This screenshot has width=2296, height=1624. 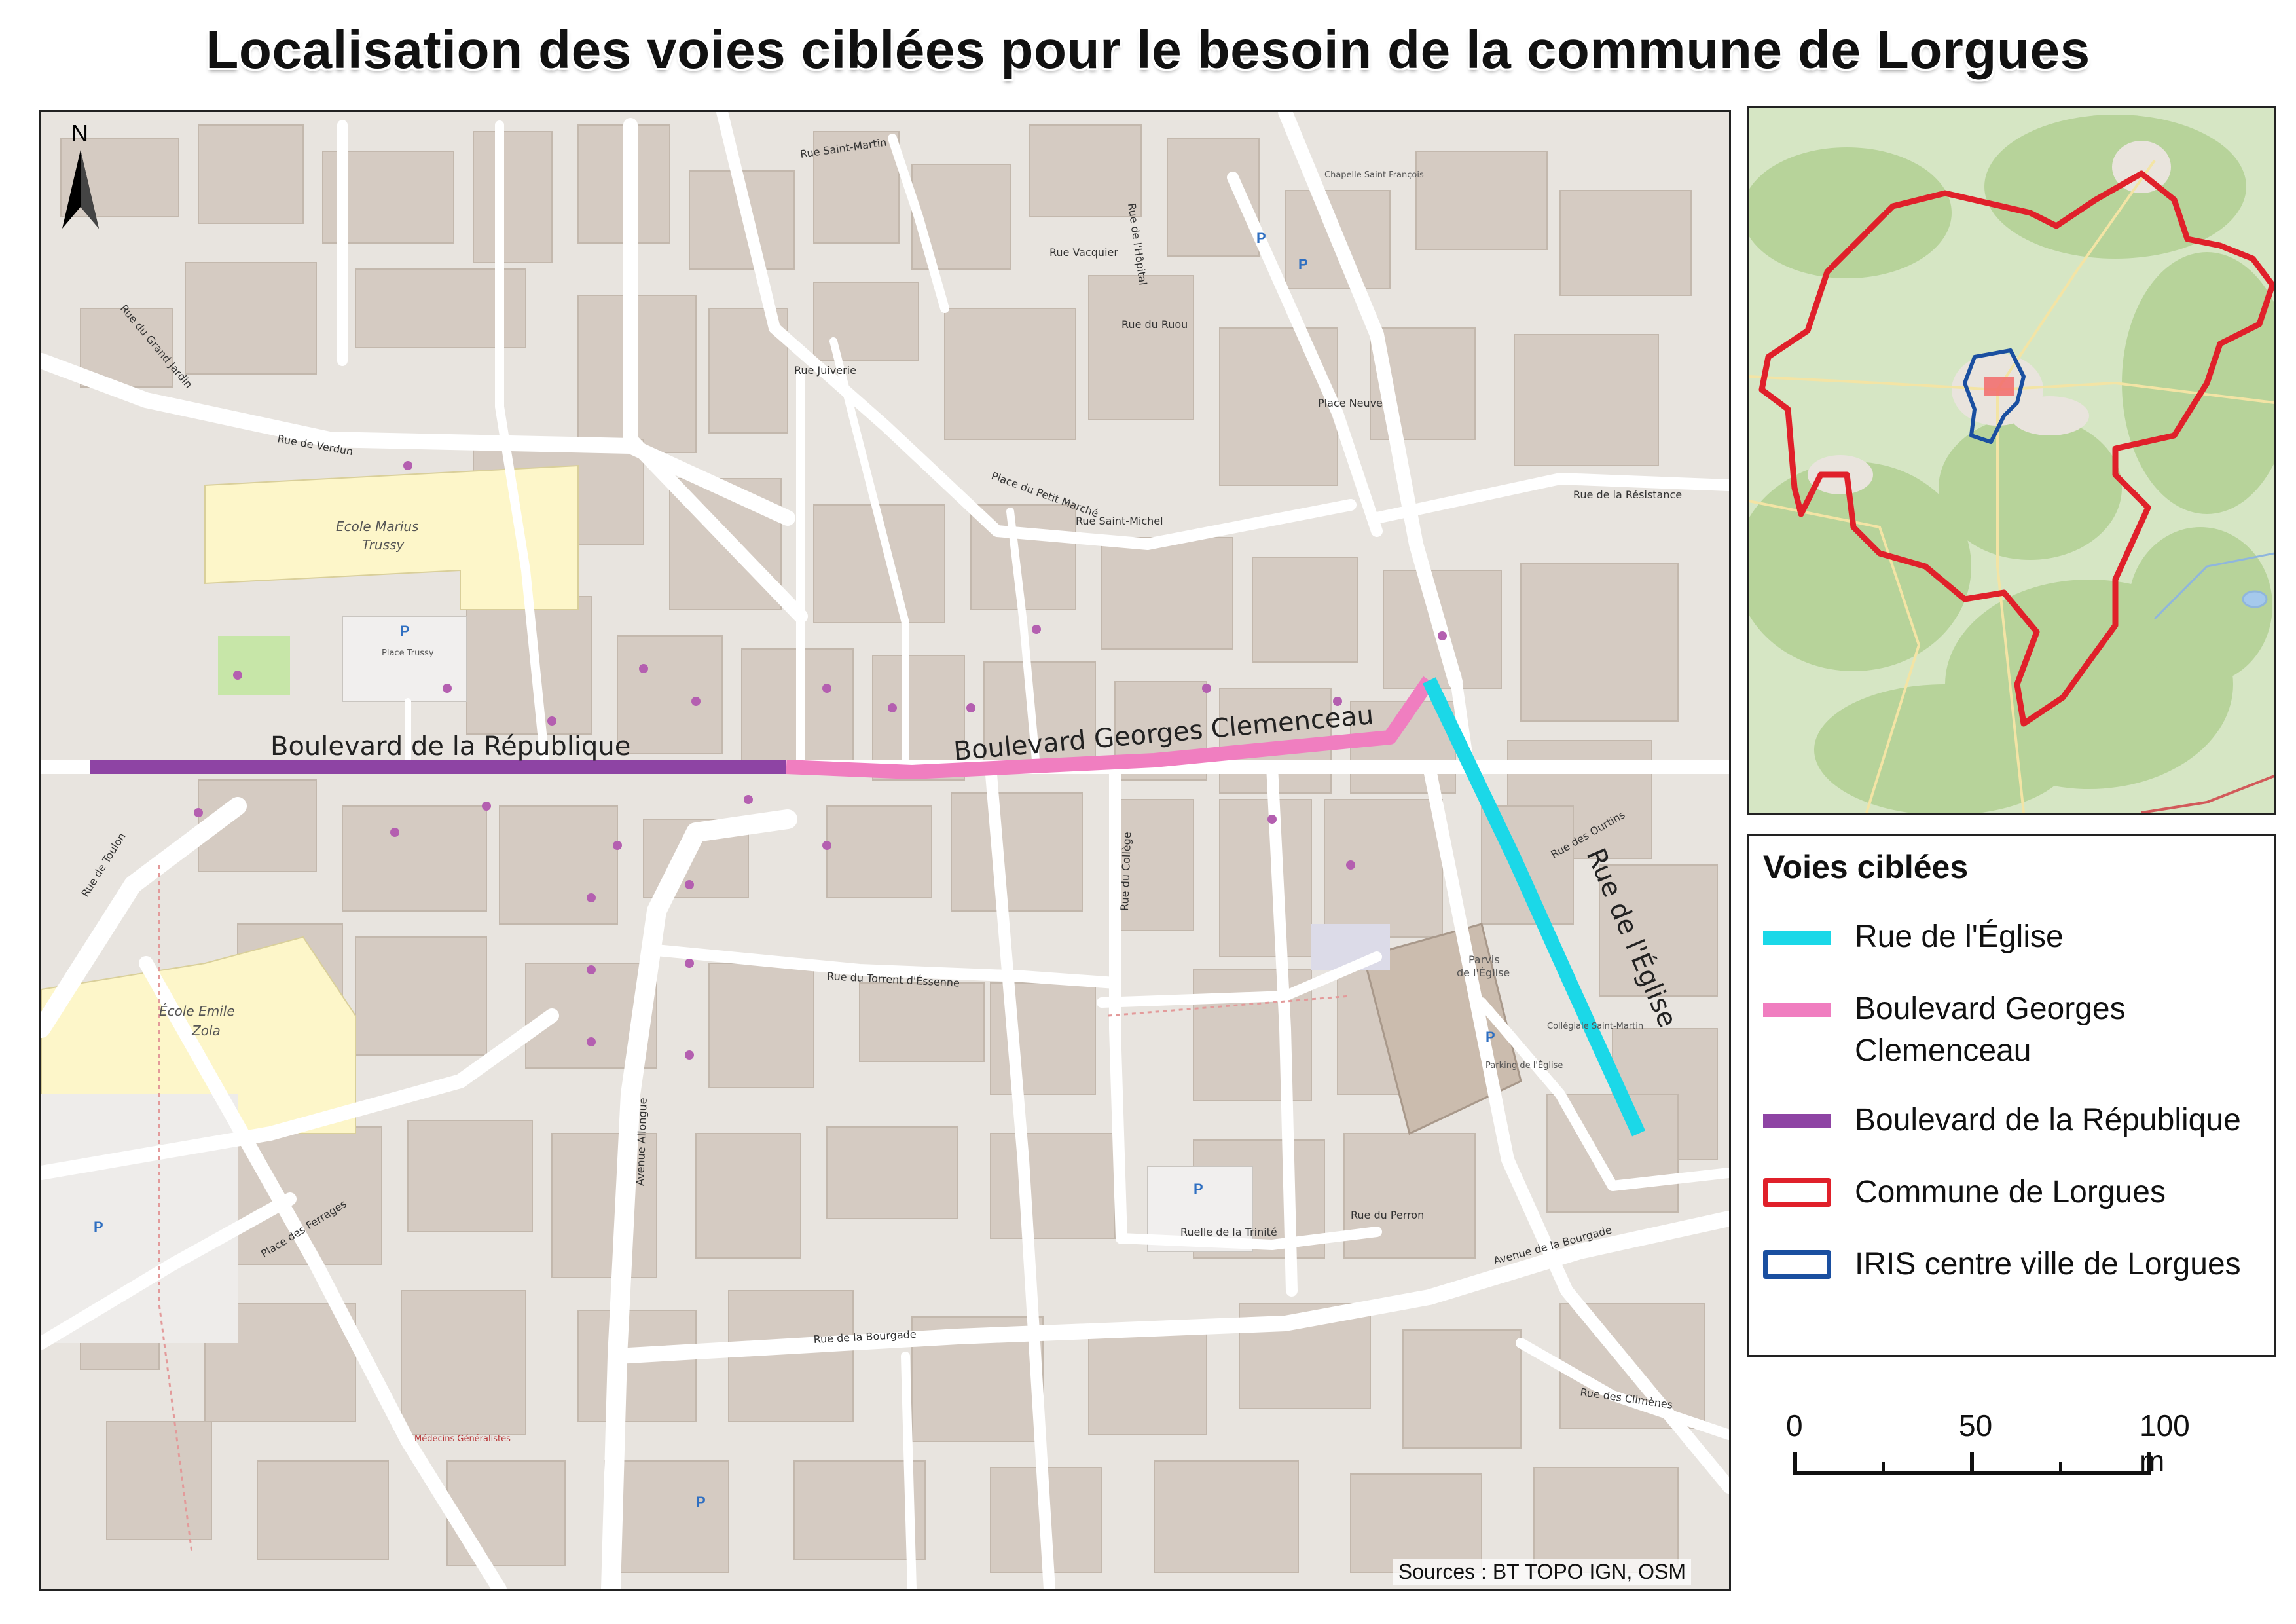 What do you see at coordinates (1972, 1463) in the screenshot?
I see `scale-bar-graphic` at bounding box center [1972, 1463].